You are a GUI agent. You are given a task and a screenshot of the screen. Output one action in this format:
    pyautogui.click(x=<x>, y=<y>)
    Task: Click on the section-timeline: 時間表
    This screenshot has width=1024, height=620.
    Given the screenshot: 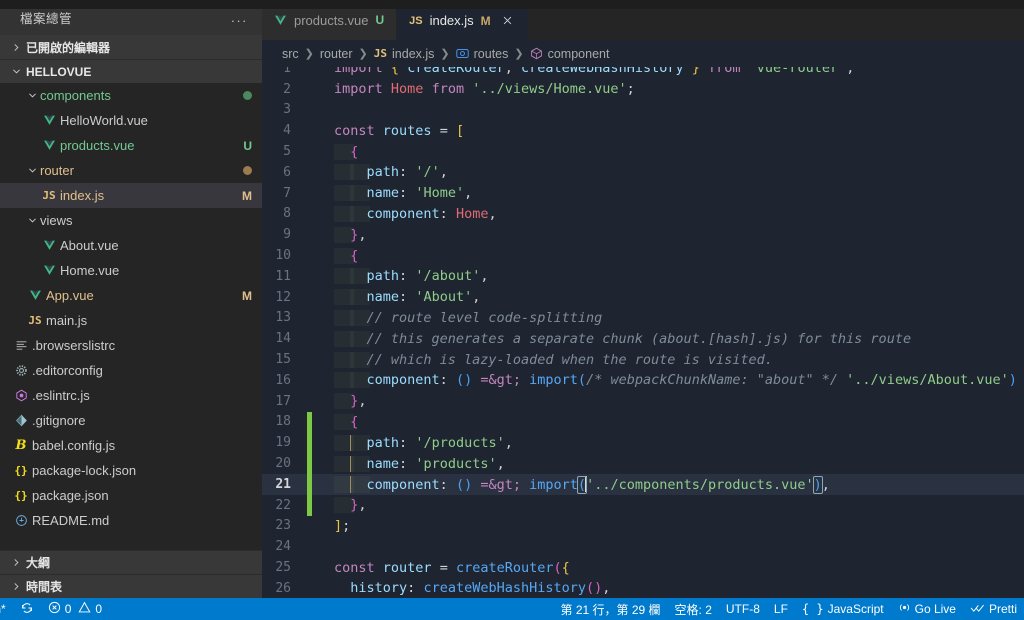 What is the action you would take?
    pyautogui.click(x=131, y=586)
    